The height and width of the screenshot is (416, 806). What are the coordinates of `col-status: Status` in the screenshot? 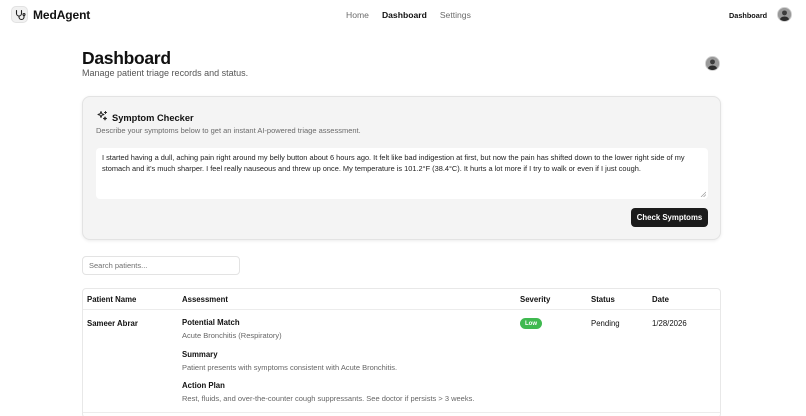 It's located at (603, 299).